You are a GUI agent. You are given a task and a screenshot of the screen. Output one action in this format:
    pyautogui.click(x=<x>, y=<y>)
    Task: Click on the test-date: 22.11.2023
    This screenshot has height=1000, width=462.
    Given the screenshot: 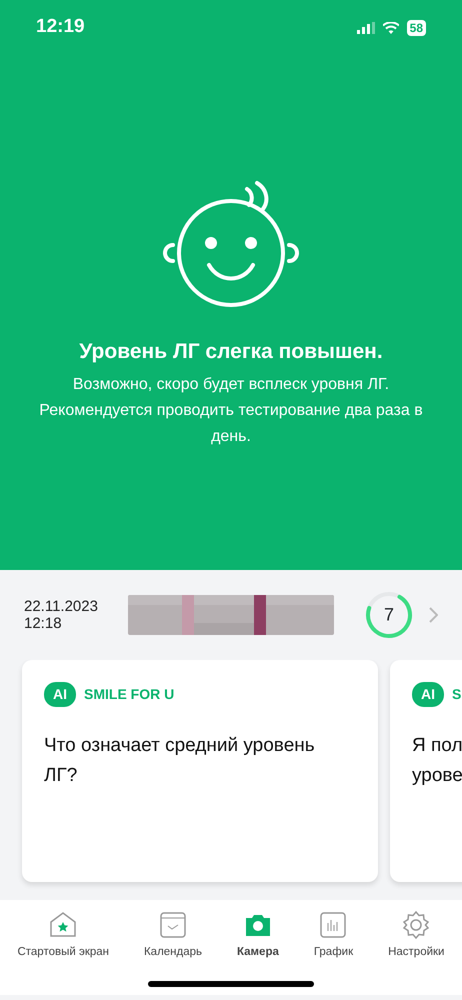 What is the action you would take?
    pyautogui.click(x=61, y=606)
    